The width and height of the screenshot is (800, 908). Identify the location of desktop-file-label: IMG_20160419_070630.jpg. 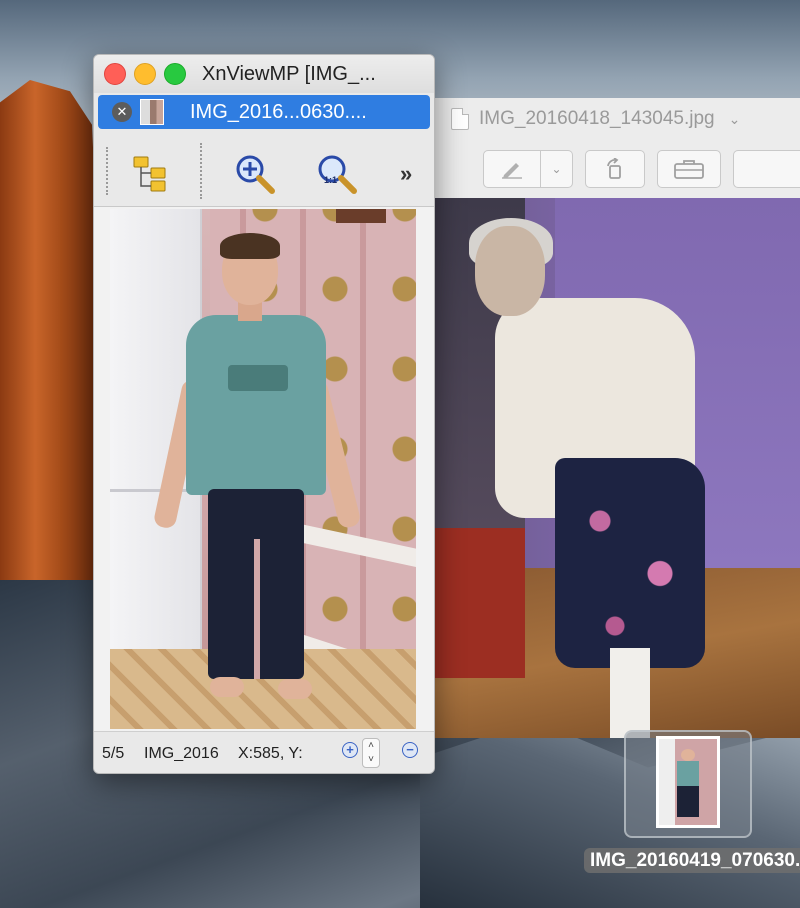
(692, 861).